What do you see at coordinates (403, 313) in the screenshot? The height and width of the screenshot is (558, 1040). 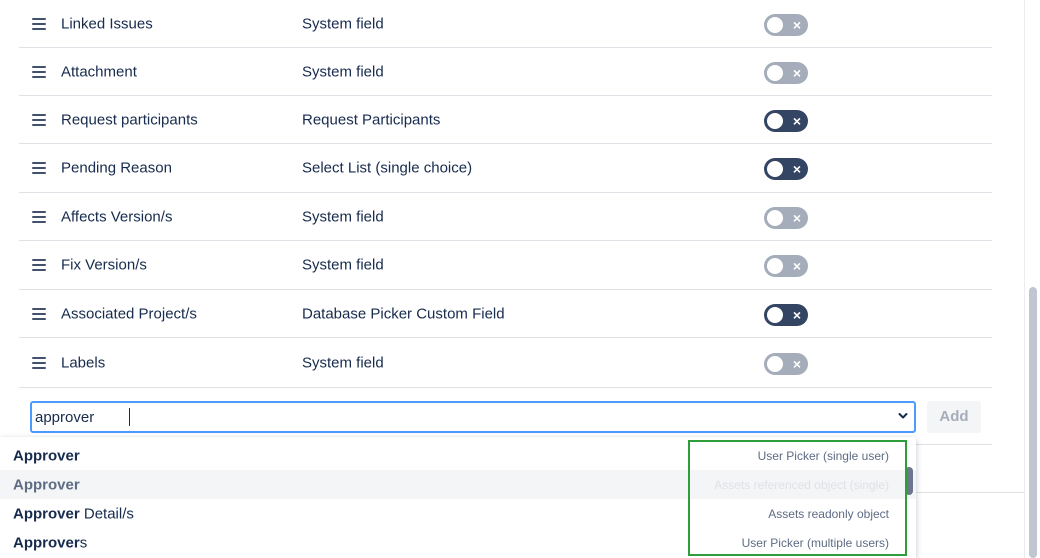 I see `field-type: Database Picker Custom Field` at bounding box center [403, 313].